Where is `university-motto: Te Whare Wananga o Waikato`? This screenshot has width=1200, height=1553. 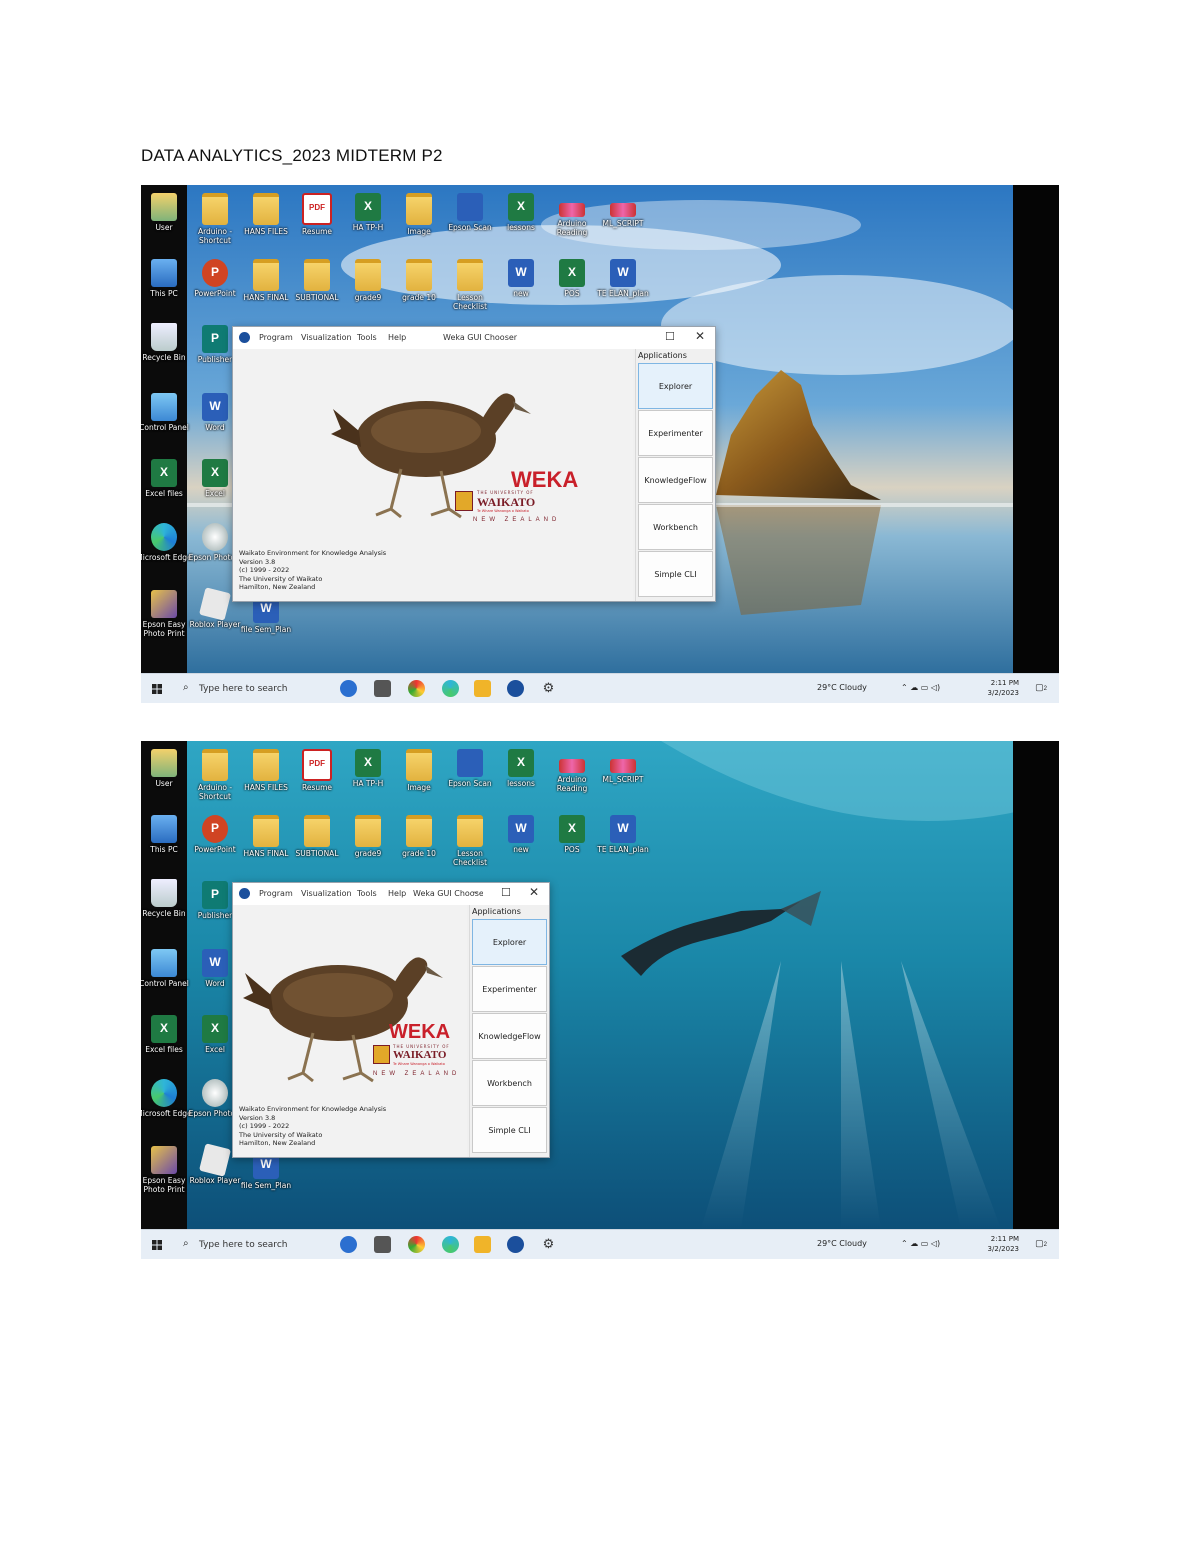
university-motto: Te Whare Wananga o Waikato is located at coordinates (503, 511).